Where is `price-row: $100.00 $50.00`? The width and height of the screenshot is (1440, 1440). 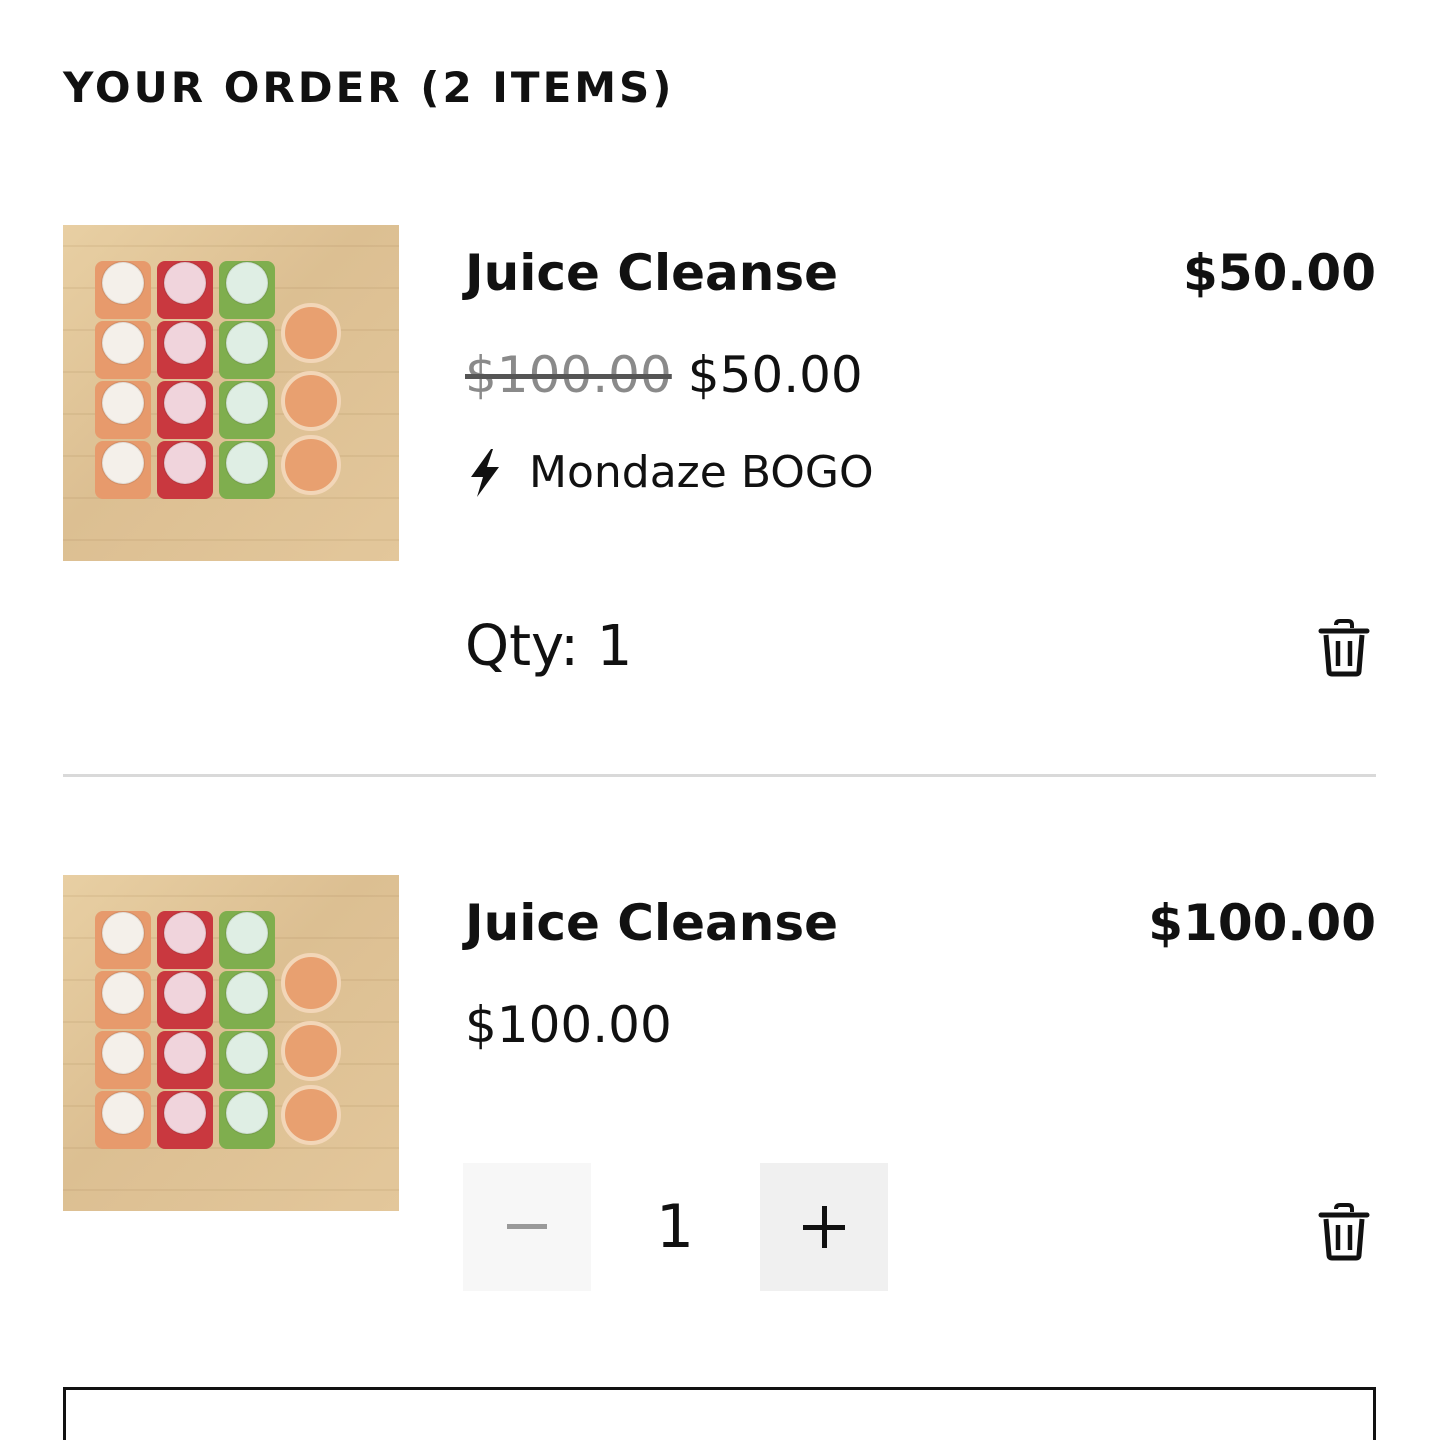
price-row: $100.00 $50.00 is located at coordinates (664, 375).